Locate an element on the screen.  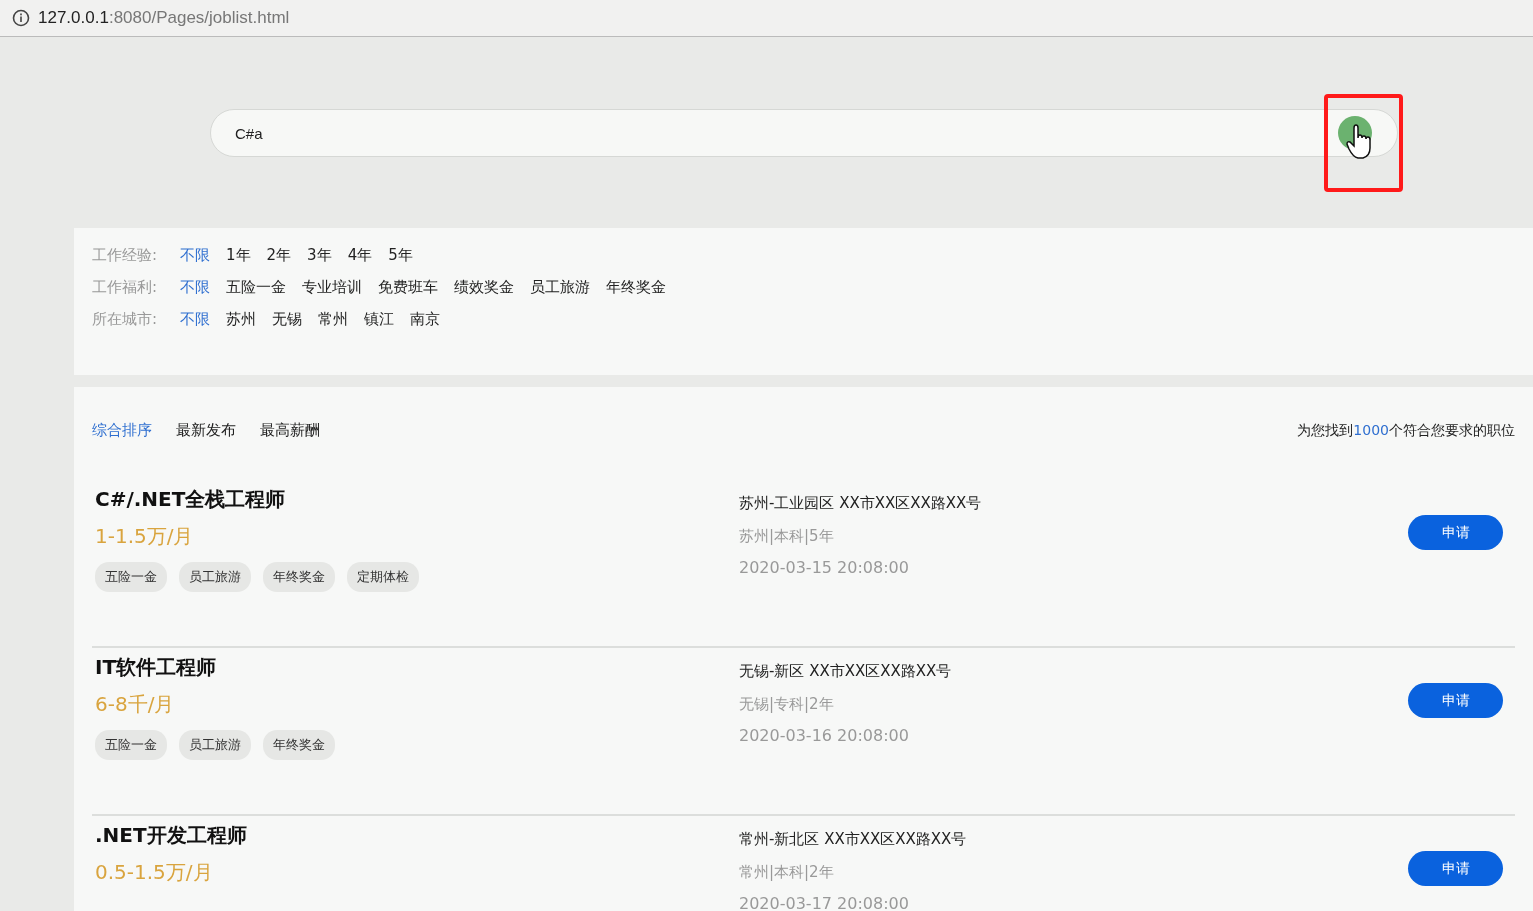
job-date: 2020-03-15 20:08:00 is located at coordinates (824, 567).